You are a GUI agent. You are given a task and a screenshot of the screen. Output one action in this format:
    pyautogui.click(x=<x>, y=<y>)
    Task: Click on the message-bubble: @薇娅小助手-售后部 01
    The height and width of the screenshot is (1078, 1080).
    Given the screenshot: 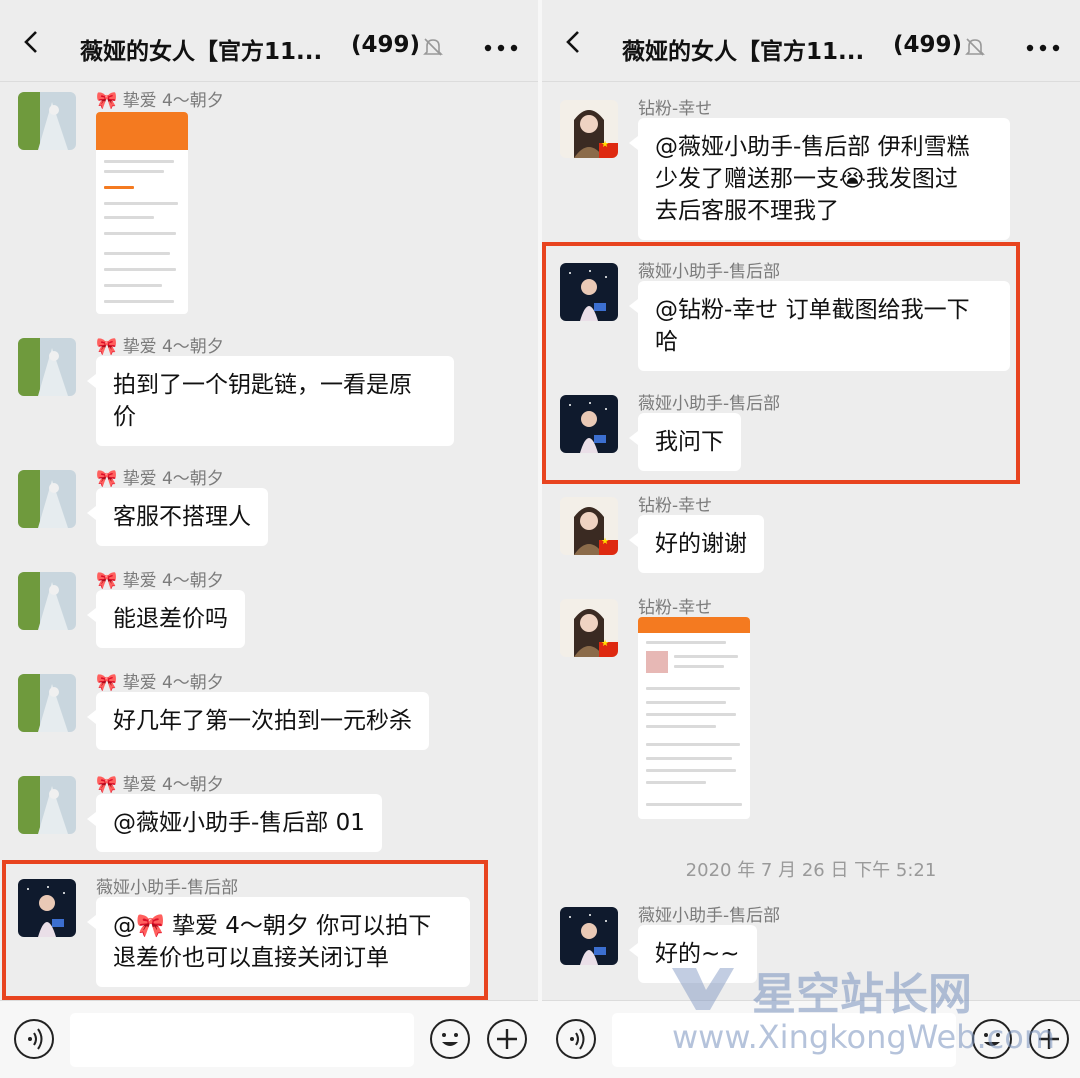 What is the action you would take?
    pyautogui.click(x=234, y=823)
    